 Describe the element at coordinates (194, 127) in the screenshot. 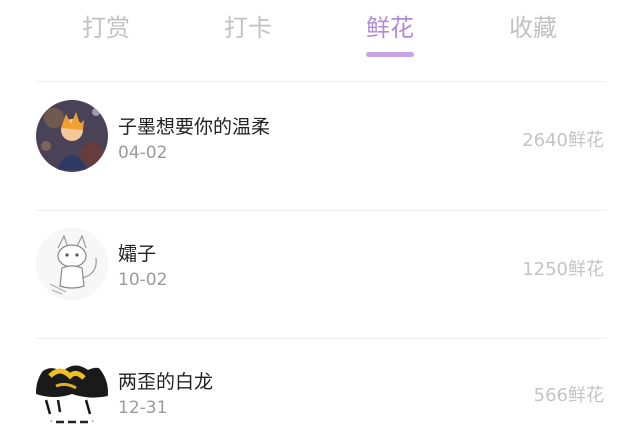

I see `user-name: 子墨想要你的温柔` at that location.